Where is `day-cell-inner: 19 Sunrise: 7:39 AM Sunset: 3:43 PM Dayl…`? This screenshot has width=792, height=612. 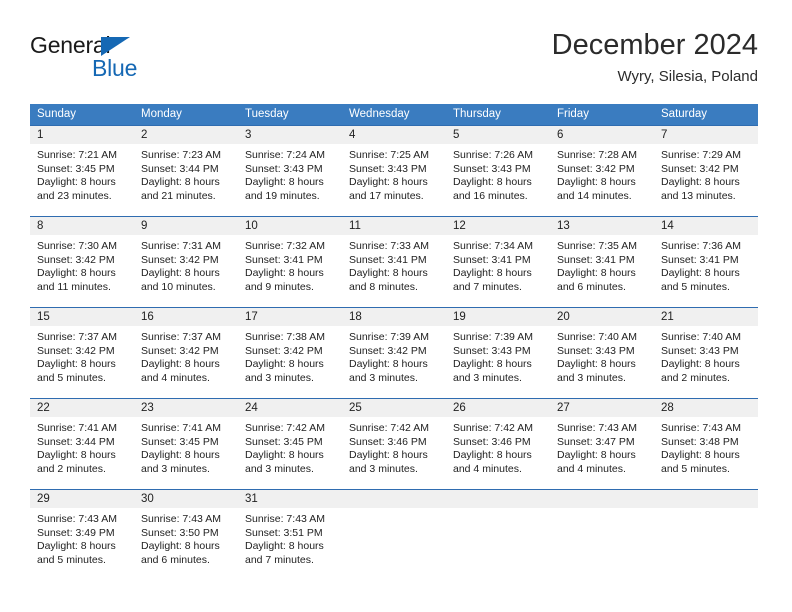
day-cell-inner: 19 Sunrise: 7:39 AM Sunset: 3:43 PM Dayl… is located at coordinates (498, 353).